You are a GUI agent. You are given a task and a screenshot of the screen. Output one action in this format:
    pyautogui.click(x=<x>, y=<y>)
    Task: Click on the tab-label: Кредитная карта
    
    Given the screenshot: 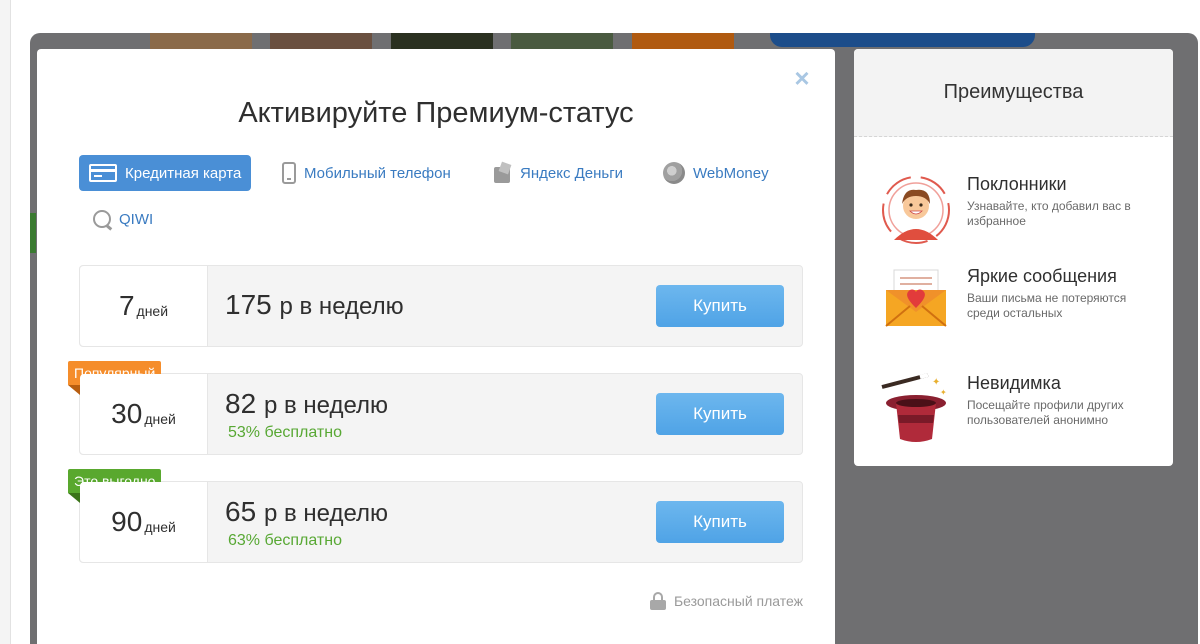 What is the action you would take?
    pyautogui.click(x=183, y=173)
    